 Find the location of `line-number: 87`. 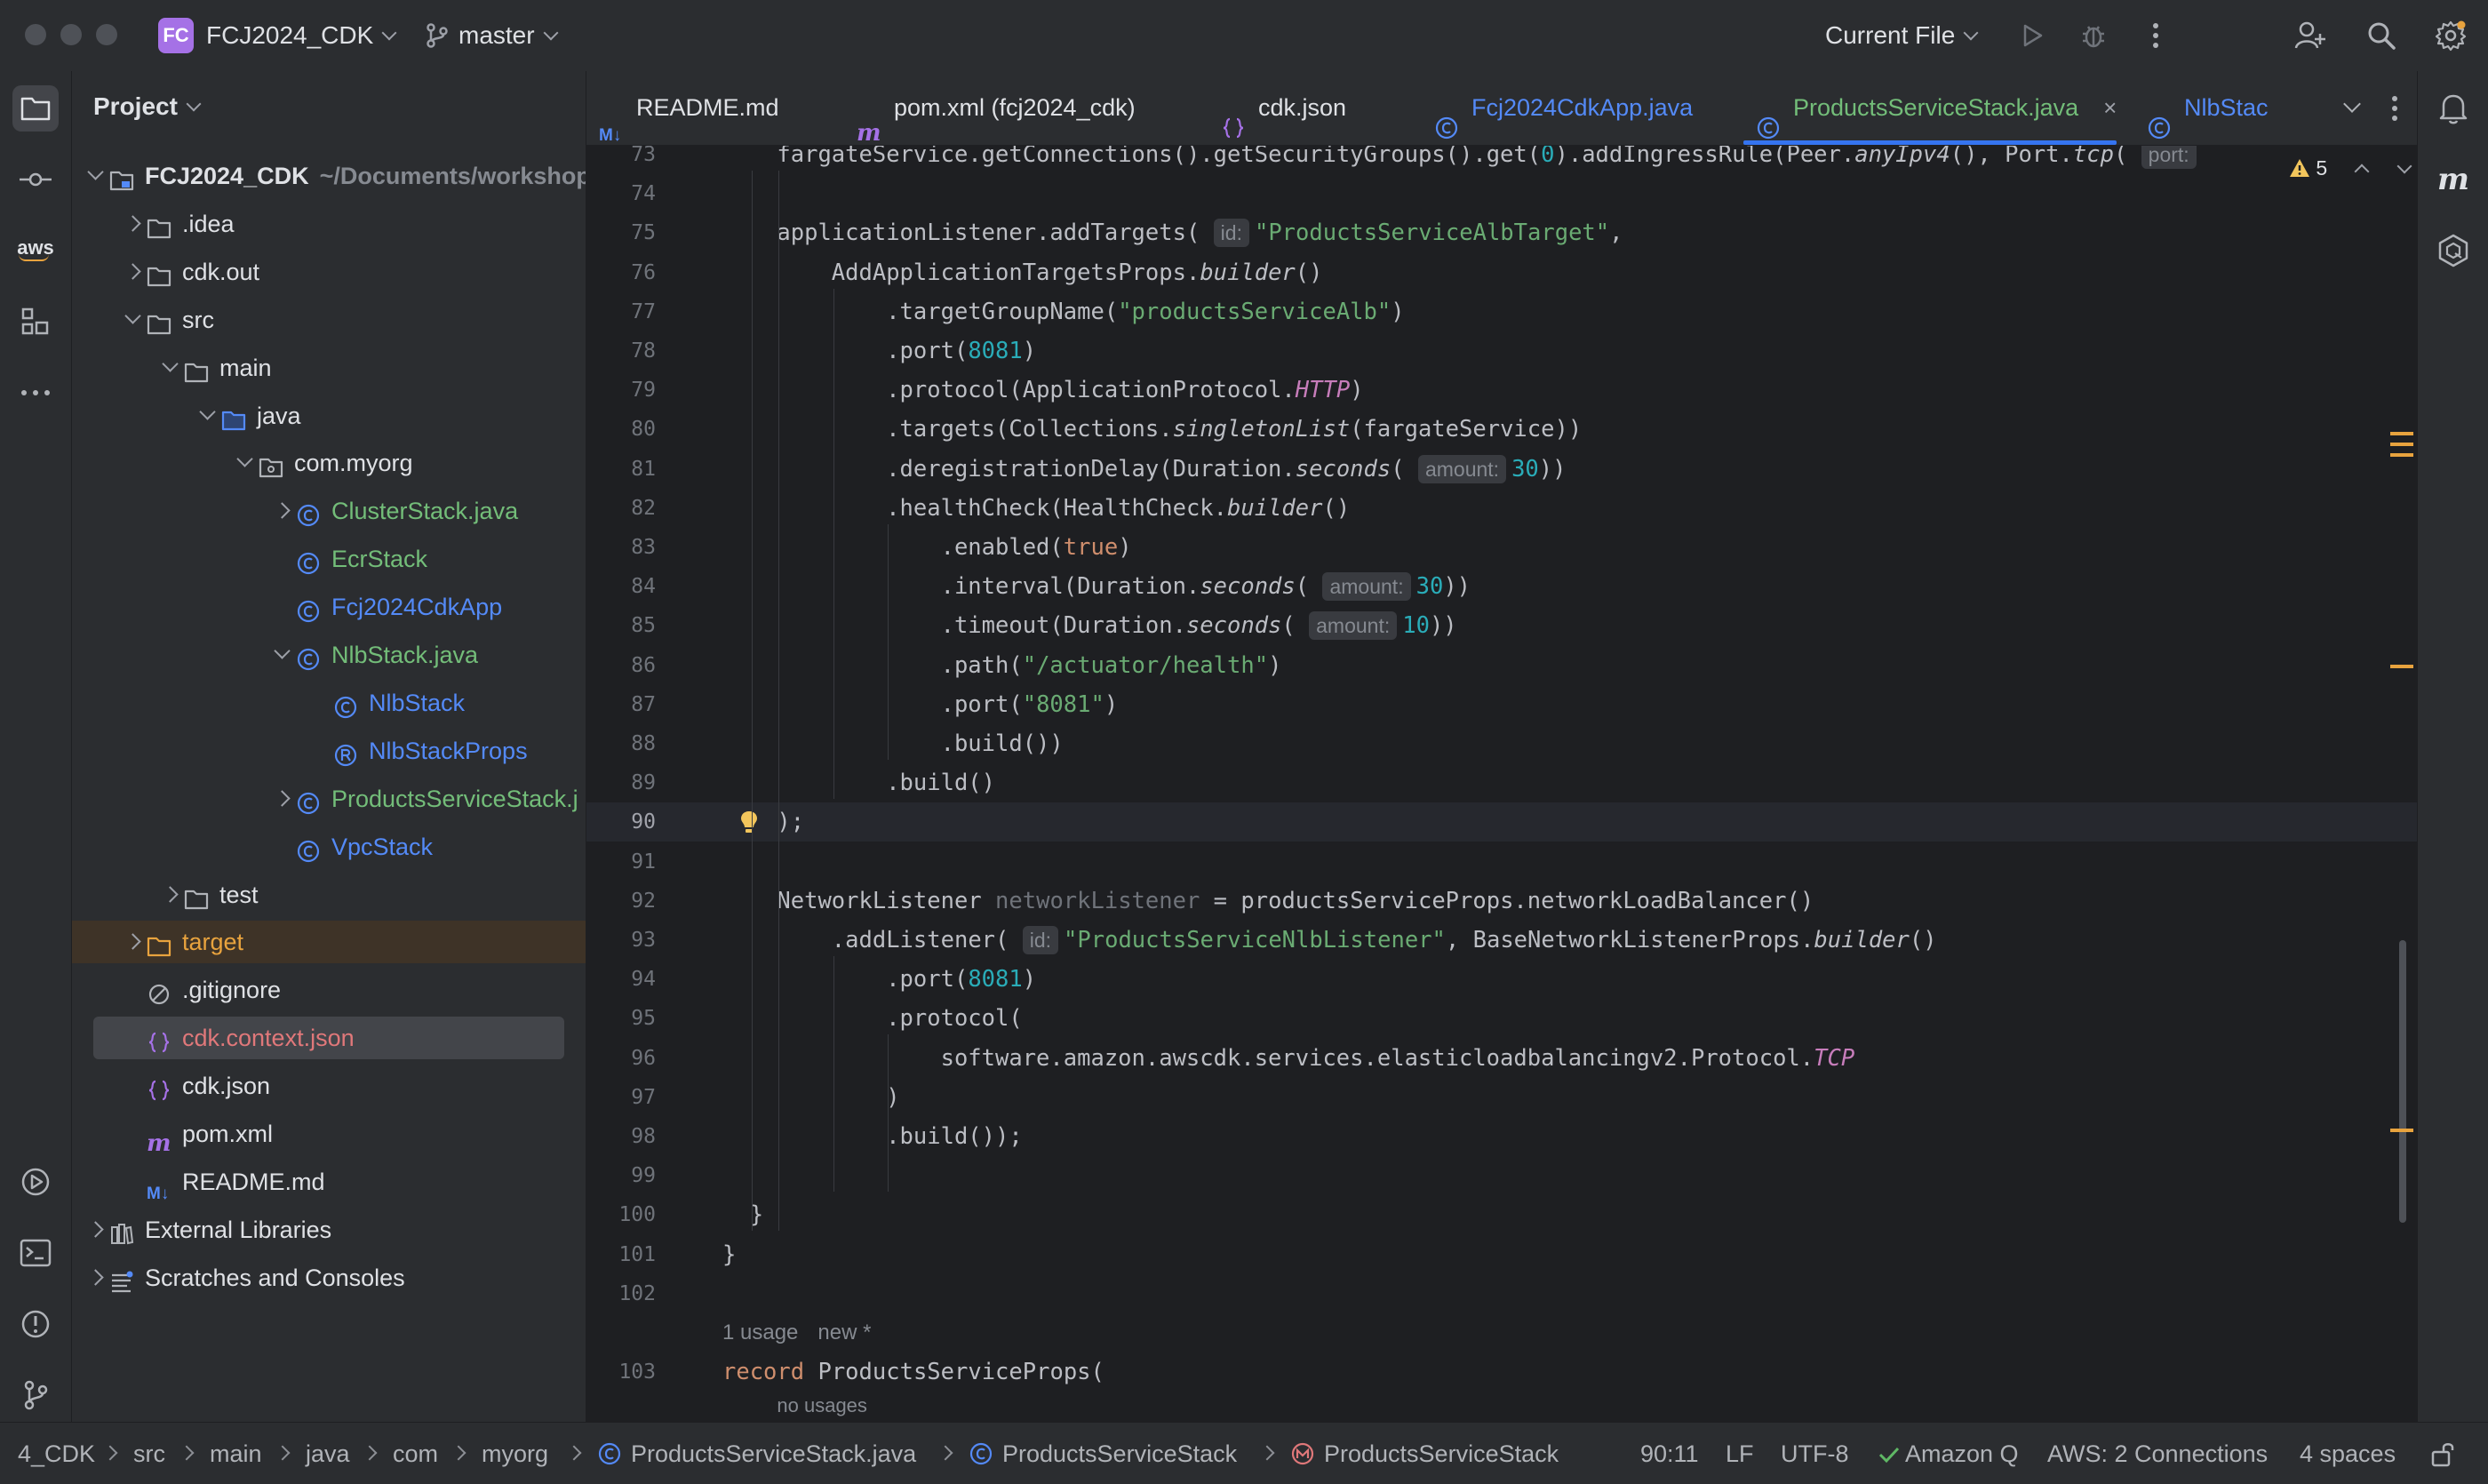

line-number: 87 is located at coordinates (621, 705).